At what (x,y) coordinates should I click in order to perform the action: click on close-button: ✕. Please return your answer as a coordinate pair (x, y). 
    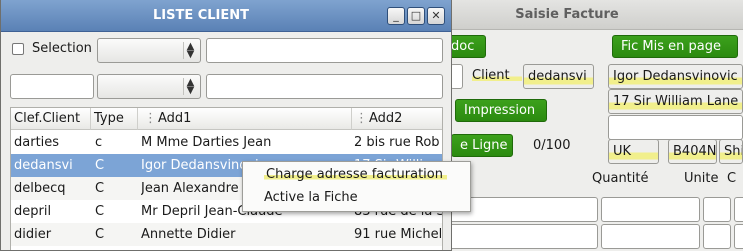
    Looking at the image, I should click on (436, 16).